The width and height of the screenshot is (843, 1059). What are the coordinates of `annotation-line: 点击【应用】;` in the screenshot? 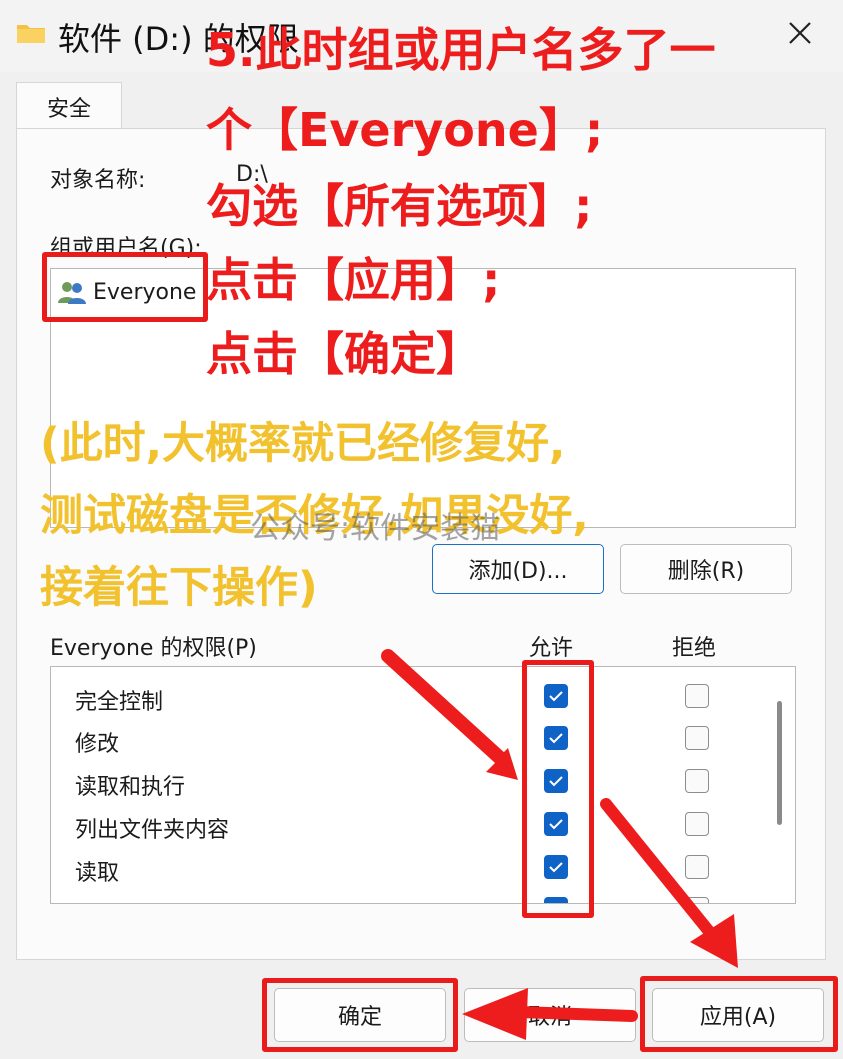 It's located at (353, 280).